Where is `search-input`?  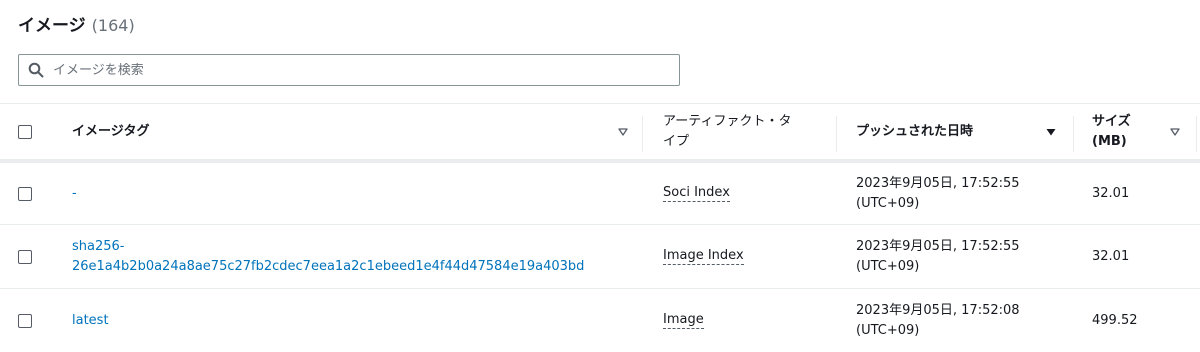 search-input is located at coordinates (353, 70).